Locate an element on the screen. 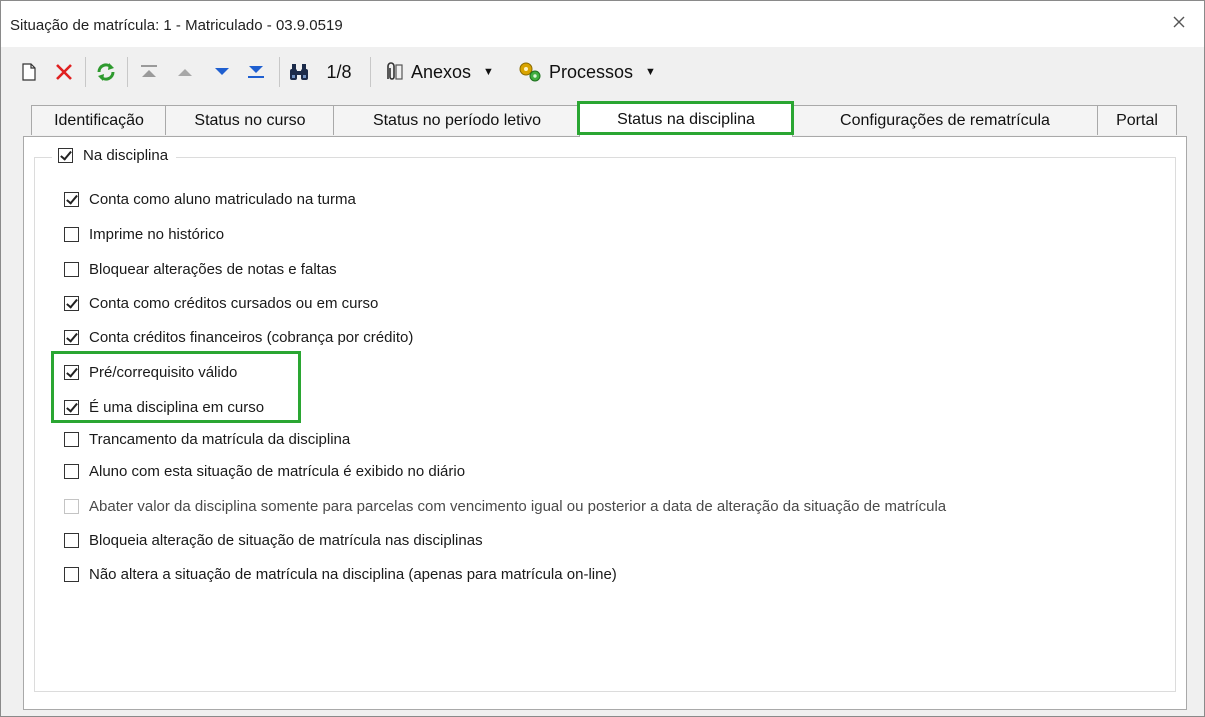 This screenshot has height=717, width=1205. toolbar: 1/8 Anexos ▼ Processos ▼ is located at coordinates (602, 72).